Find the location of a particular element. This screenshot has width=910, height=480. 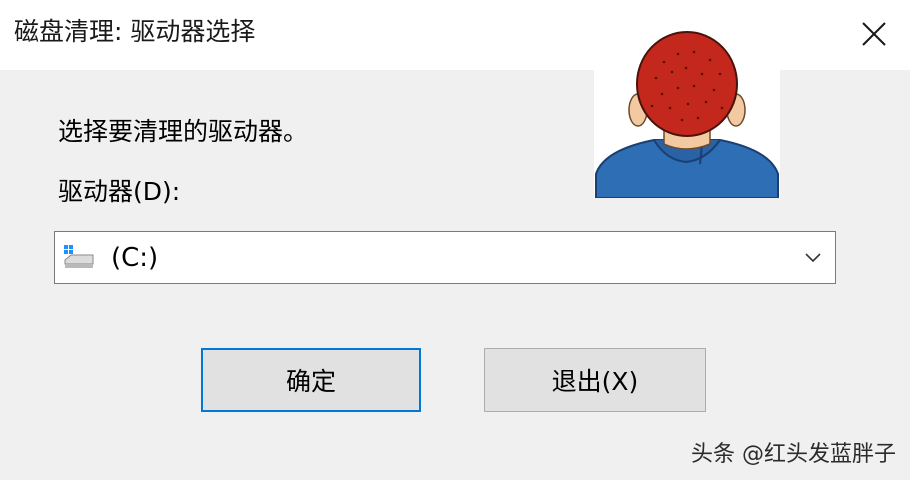

watermark-text: 头条 @红头发蓝胖子 is located at coordinates (793, 454).